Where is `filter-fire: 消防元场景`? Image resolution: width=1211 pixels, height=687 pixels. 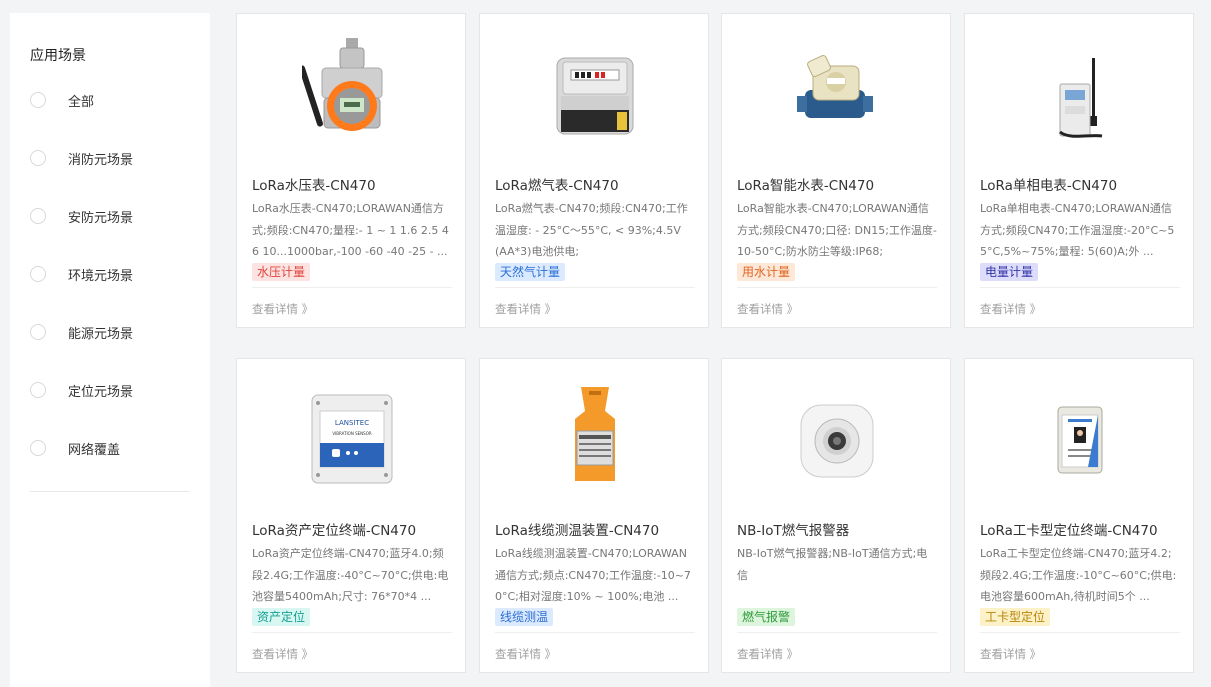
filter-fire: 消防元场景 is located at coordinates (115, 158).